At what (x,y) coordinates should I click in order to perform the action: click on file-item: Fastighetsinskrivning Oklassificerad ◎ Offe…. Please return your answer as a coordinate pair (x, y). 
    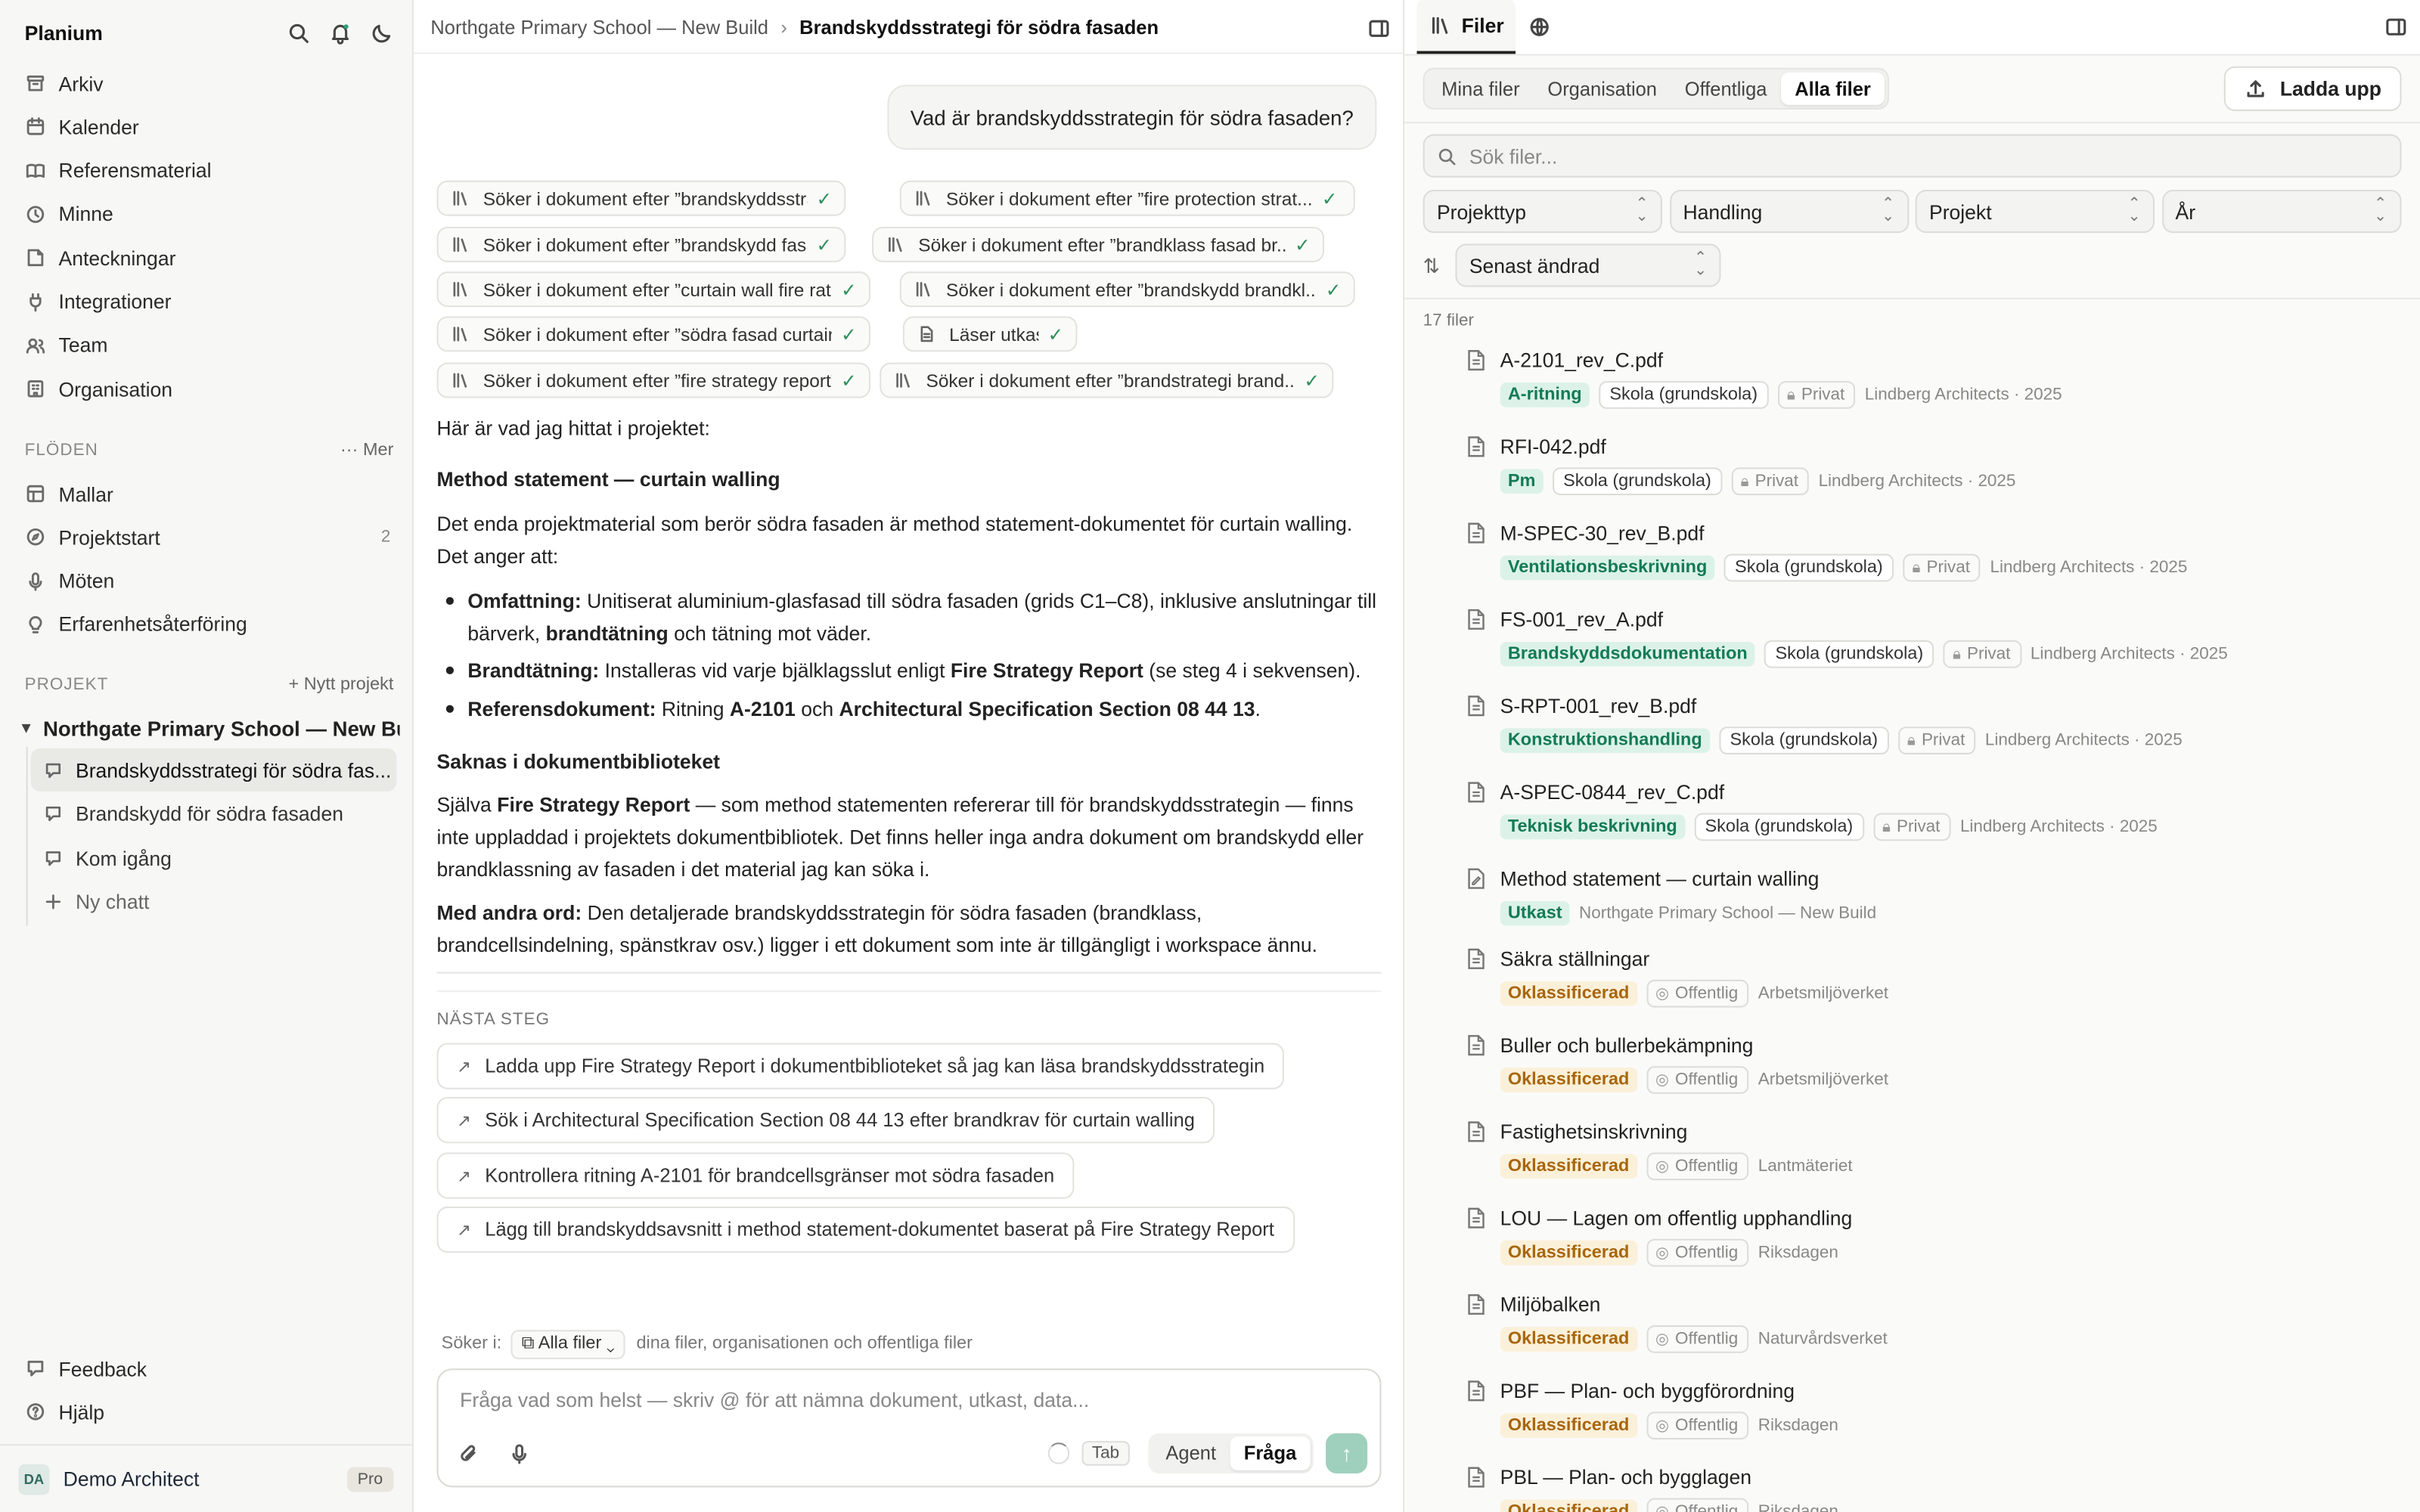
    Looking at the image, I should click on (1935, 1159).